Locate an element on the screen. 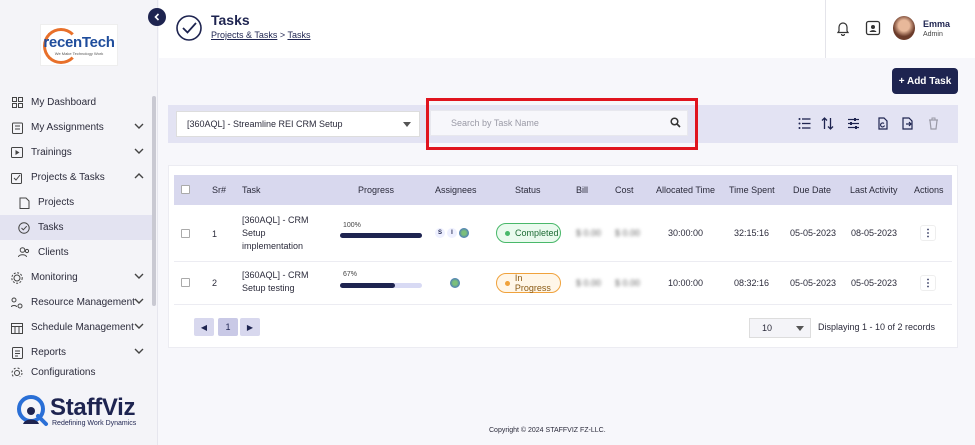  tasks-icon is located at coordinates (24, 227).